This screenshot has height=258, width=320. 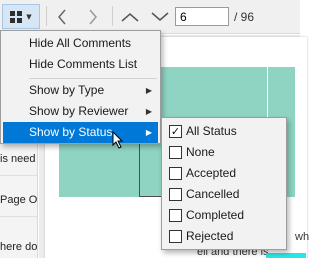 I want to click on page-number-input, so click(x=202, y=16).